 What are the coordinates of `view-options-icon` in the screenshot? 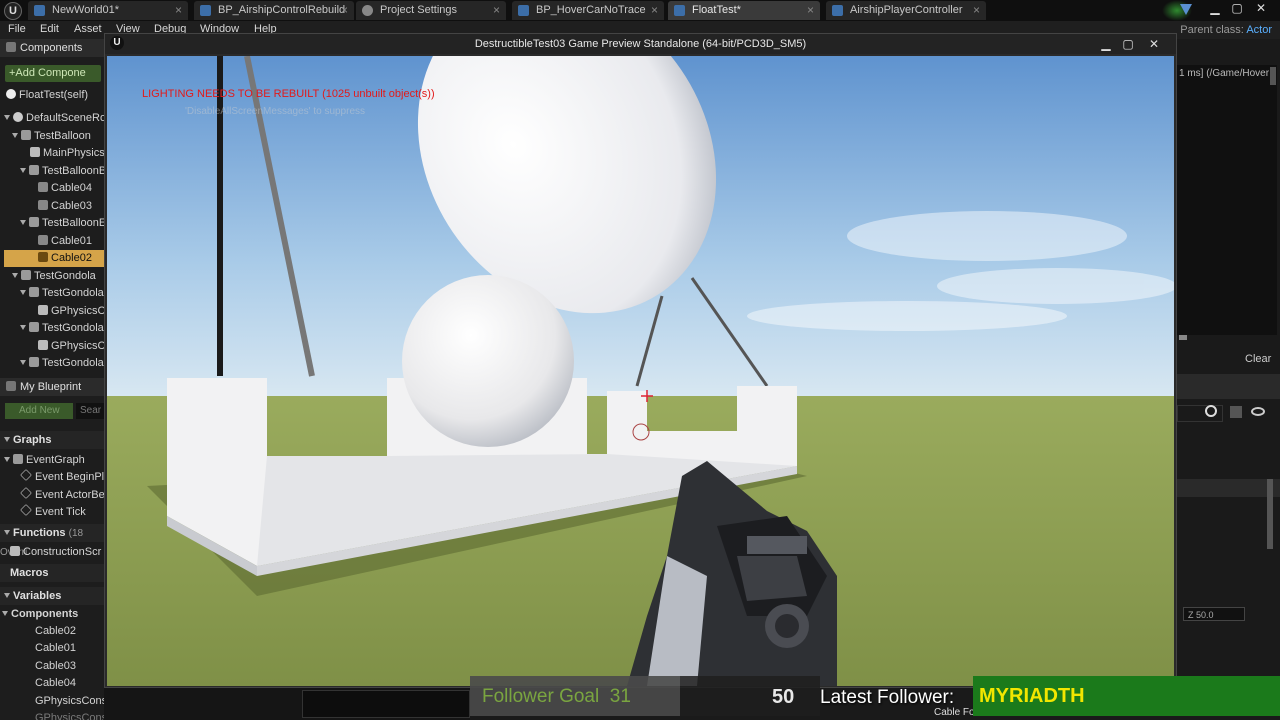 It's located at (1236, 412).